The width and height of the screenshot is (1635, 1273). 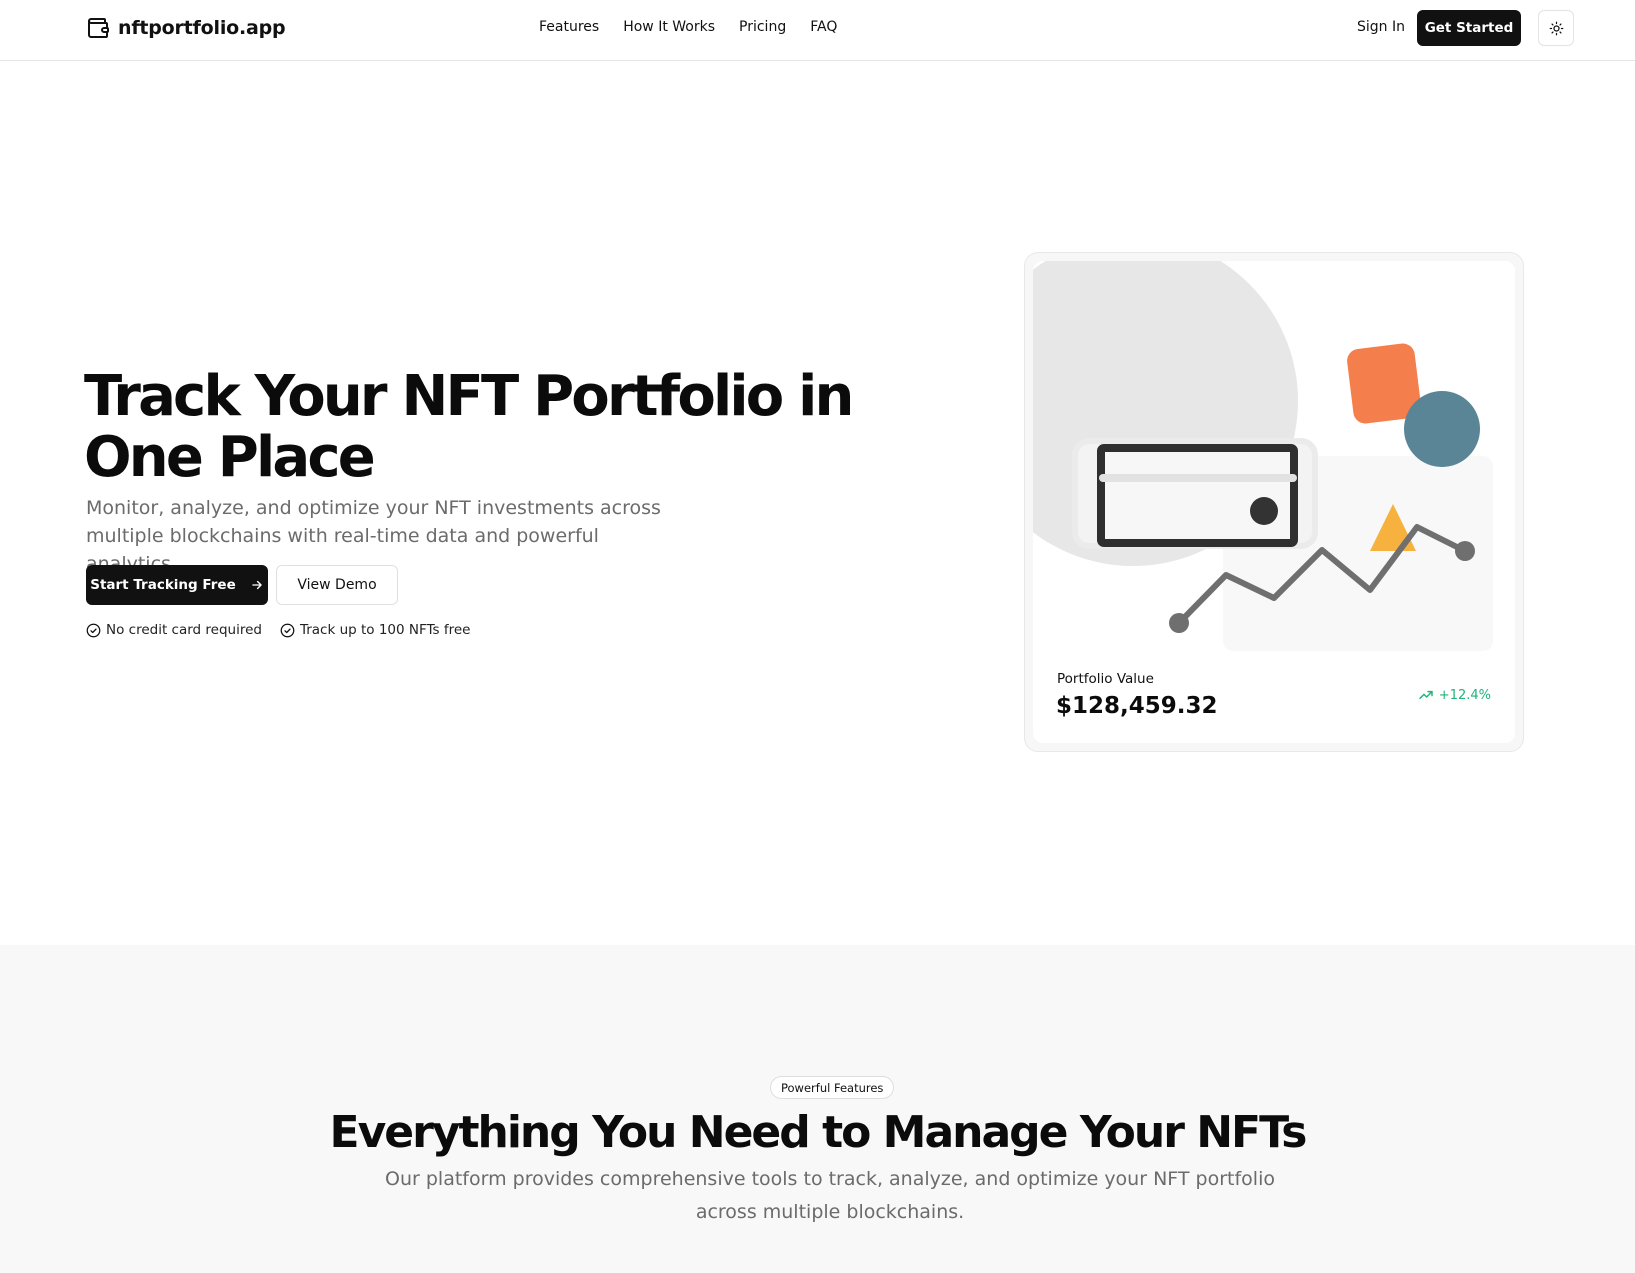 What do you see at coordinates (1264, 511) in the screenshot?
I see `wallet-button` at bounding box center [1264, 511].